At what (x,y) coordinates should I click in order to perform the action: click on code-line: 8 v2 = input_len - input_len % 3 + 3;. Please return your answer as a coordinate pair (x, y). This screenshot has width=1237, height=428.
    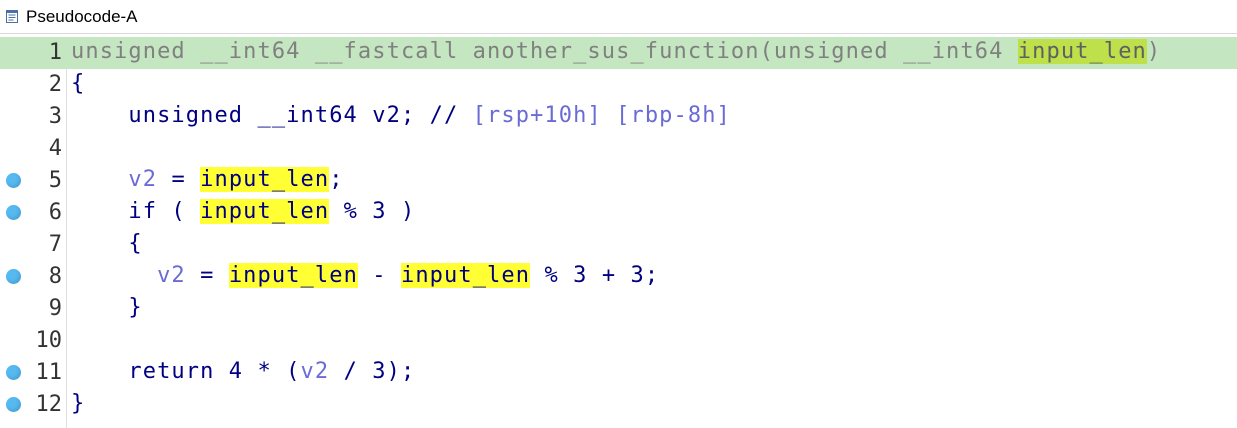
    Looking at the image, I should click on (618, 277).